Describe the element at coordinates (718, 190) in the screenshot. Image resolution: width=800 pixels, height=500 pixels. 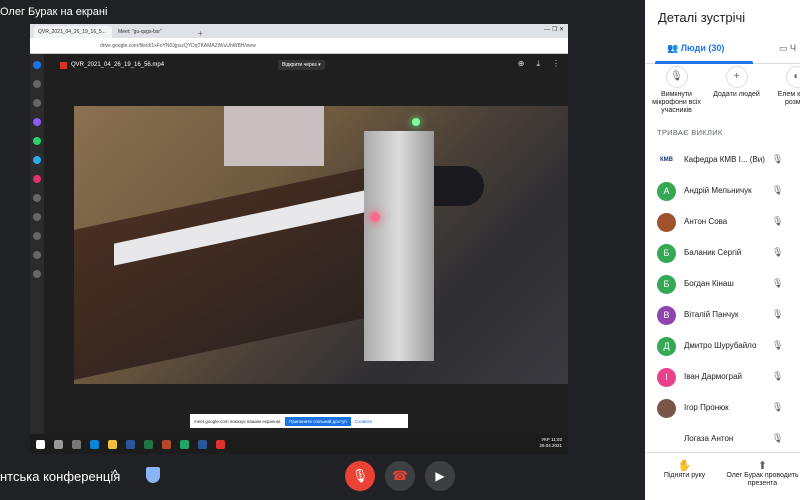
I see `participant-name: Андрій Мельничук` at that location.